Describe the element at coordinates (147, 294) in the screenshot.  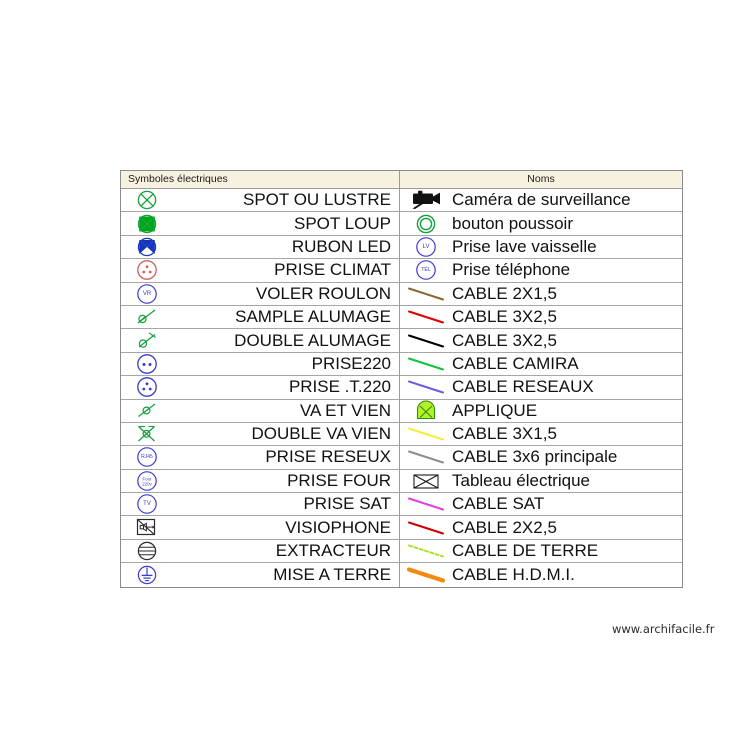
I see `svg-text: VR` at that location.